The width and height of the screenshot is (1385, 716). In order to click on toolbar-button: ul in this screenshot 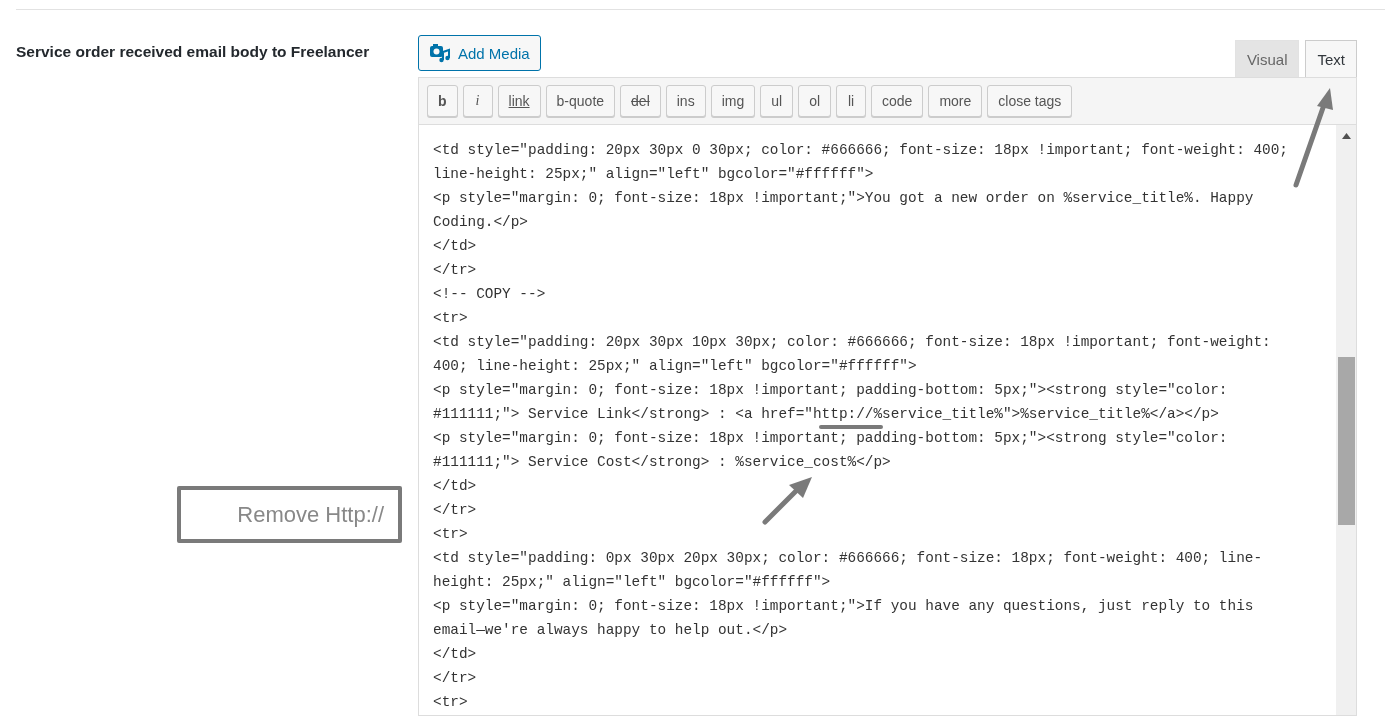, I will do `click(777, 101)`.